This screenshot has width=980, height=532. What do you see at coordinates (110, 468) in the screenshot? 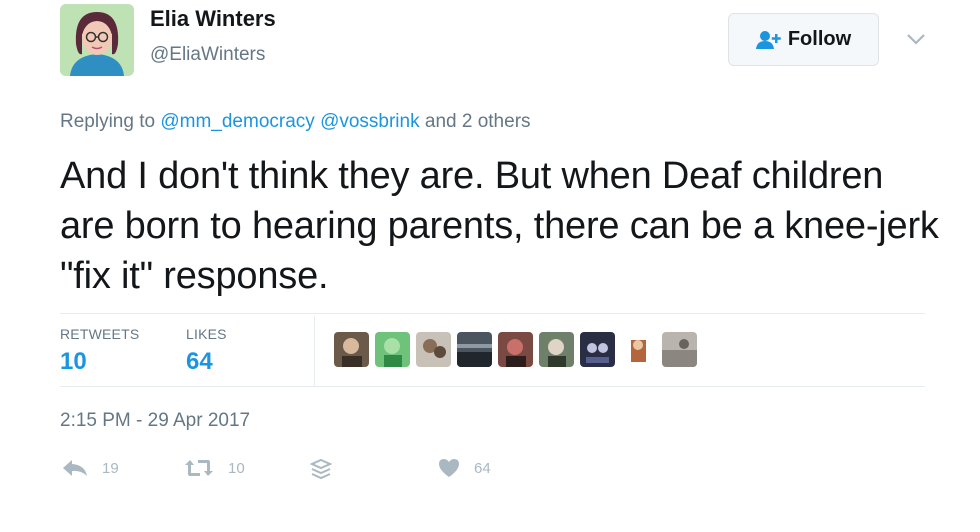
I see `reply-count: 19` at bounding box center [110, 468].